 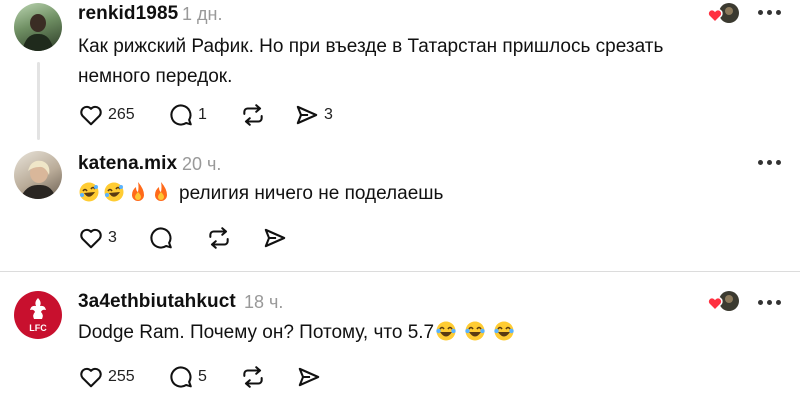 I want to click on reply-count: 5, so click(x=202, y=376).